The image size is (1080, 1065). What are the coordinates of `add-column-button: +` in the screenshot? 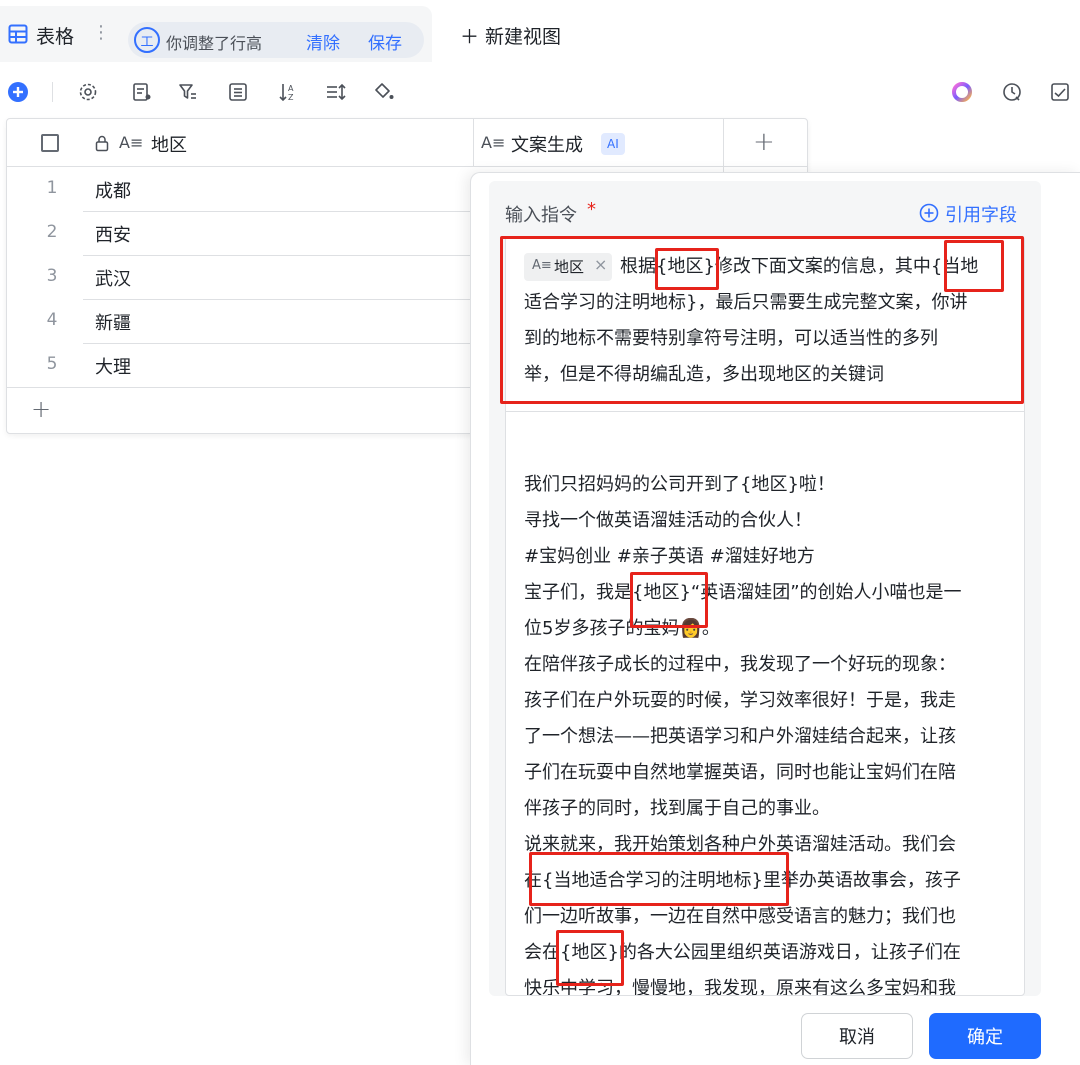 It's located at (764, 142).